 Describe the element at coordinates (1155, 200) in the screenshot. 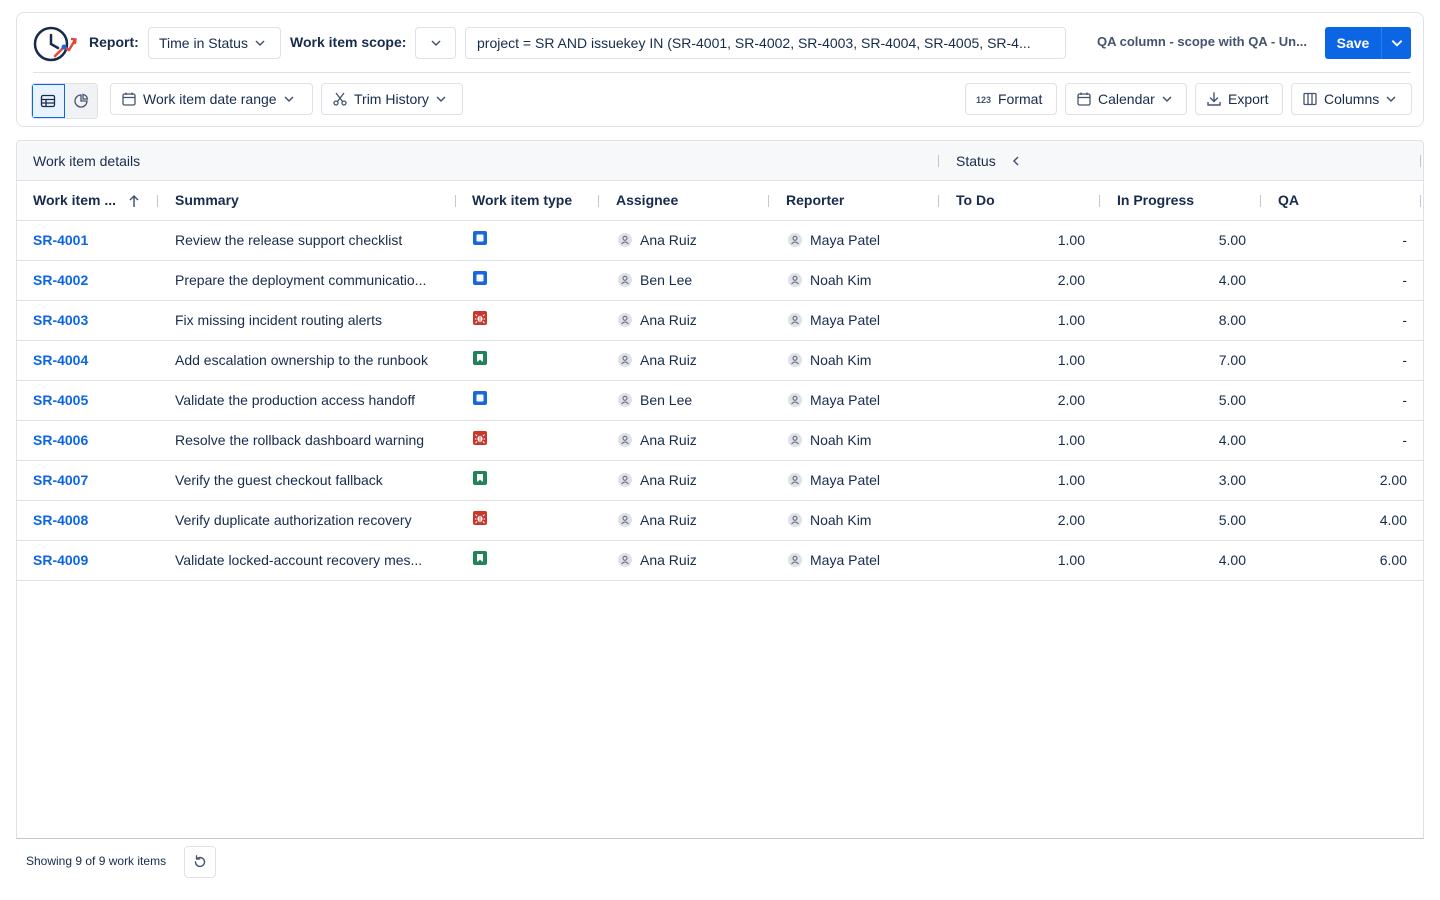

I see `column-header-inprogress: In Progress` at that location.